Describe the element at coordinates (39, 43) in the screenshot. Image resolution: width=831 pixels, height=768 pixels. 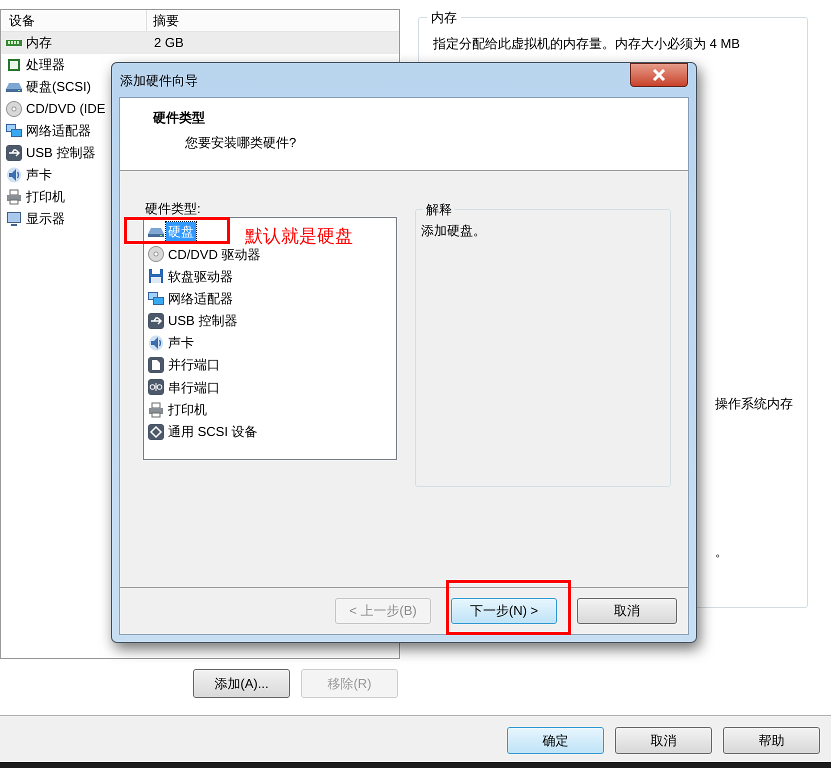
I see `device-name: 内存` at that location.